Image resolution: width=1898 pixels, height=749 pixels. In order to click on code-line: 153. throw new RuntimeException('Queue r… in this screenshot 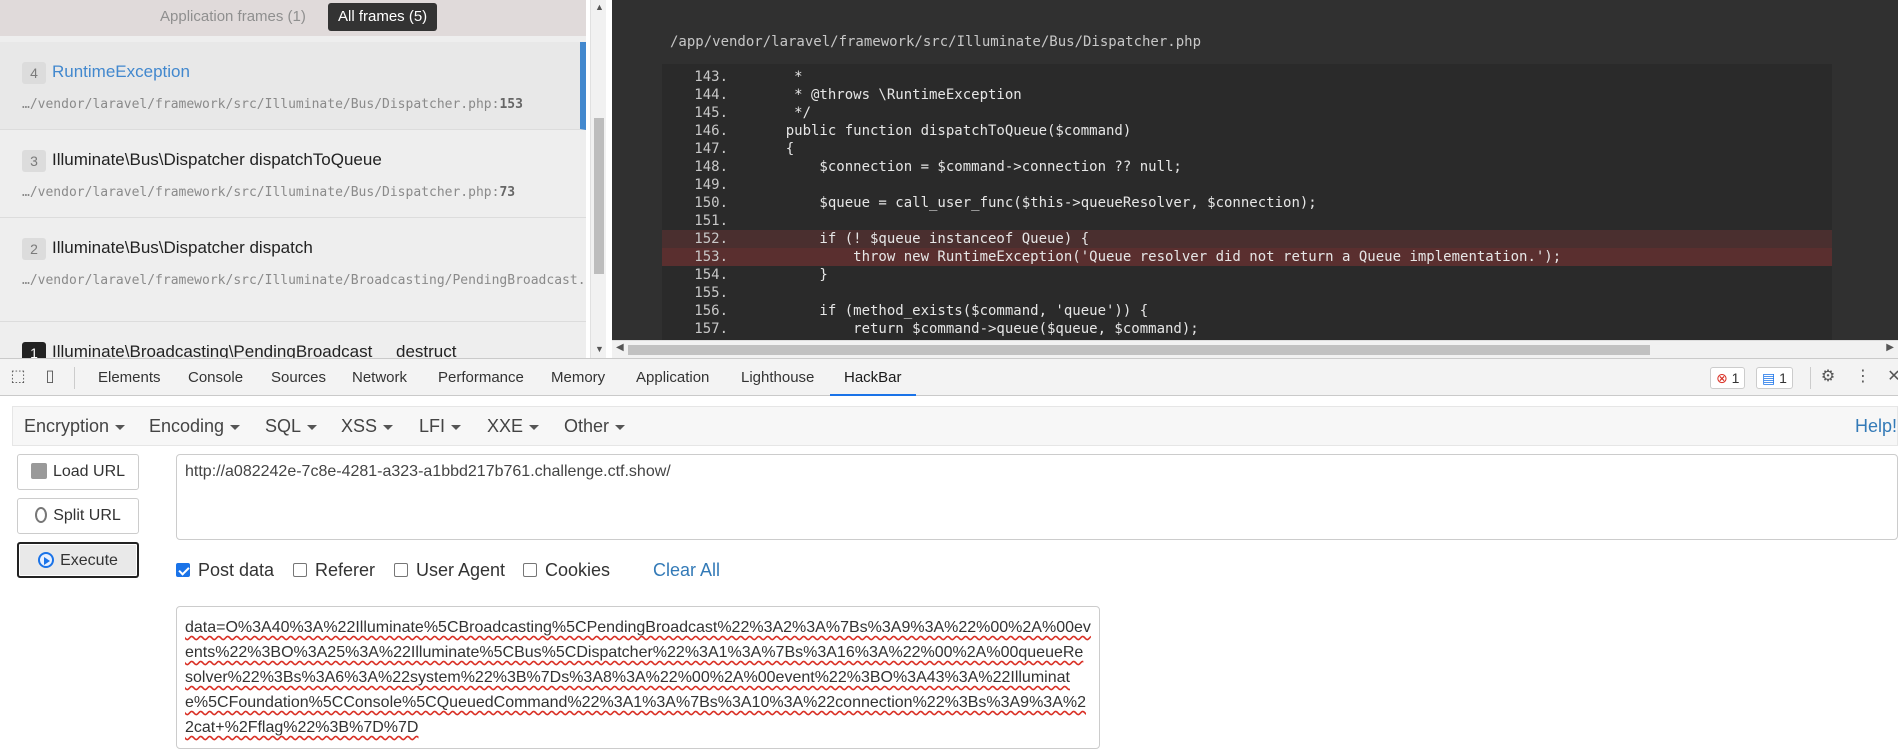, I will do `click(1247, 257)`.